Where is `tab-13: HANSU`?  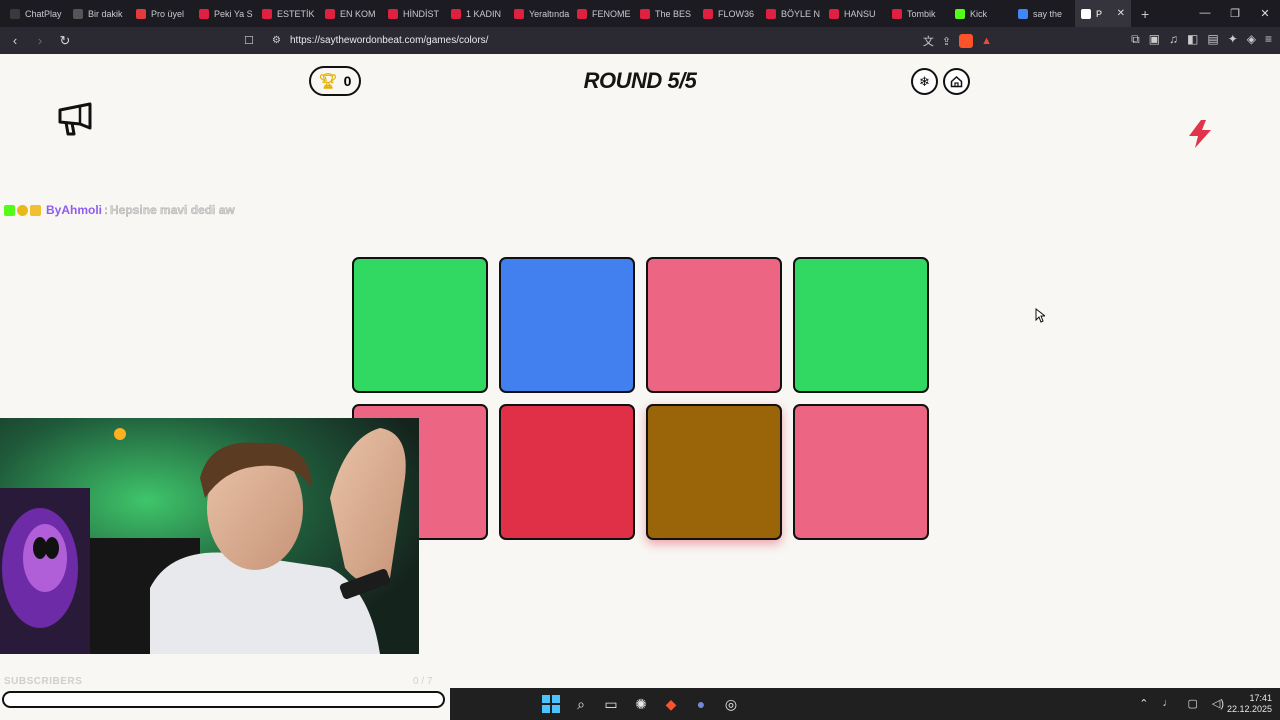
tab-13: HANSU is located at coordinates (854, 13).